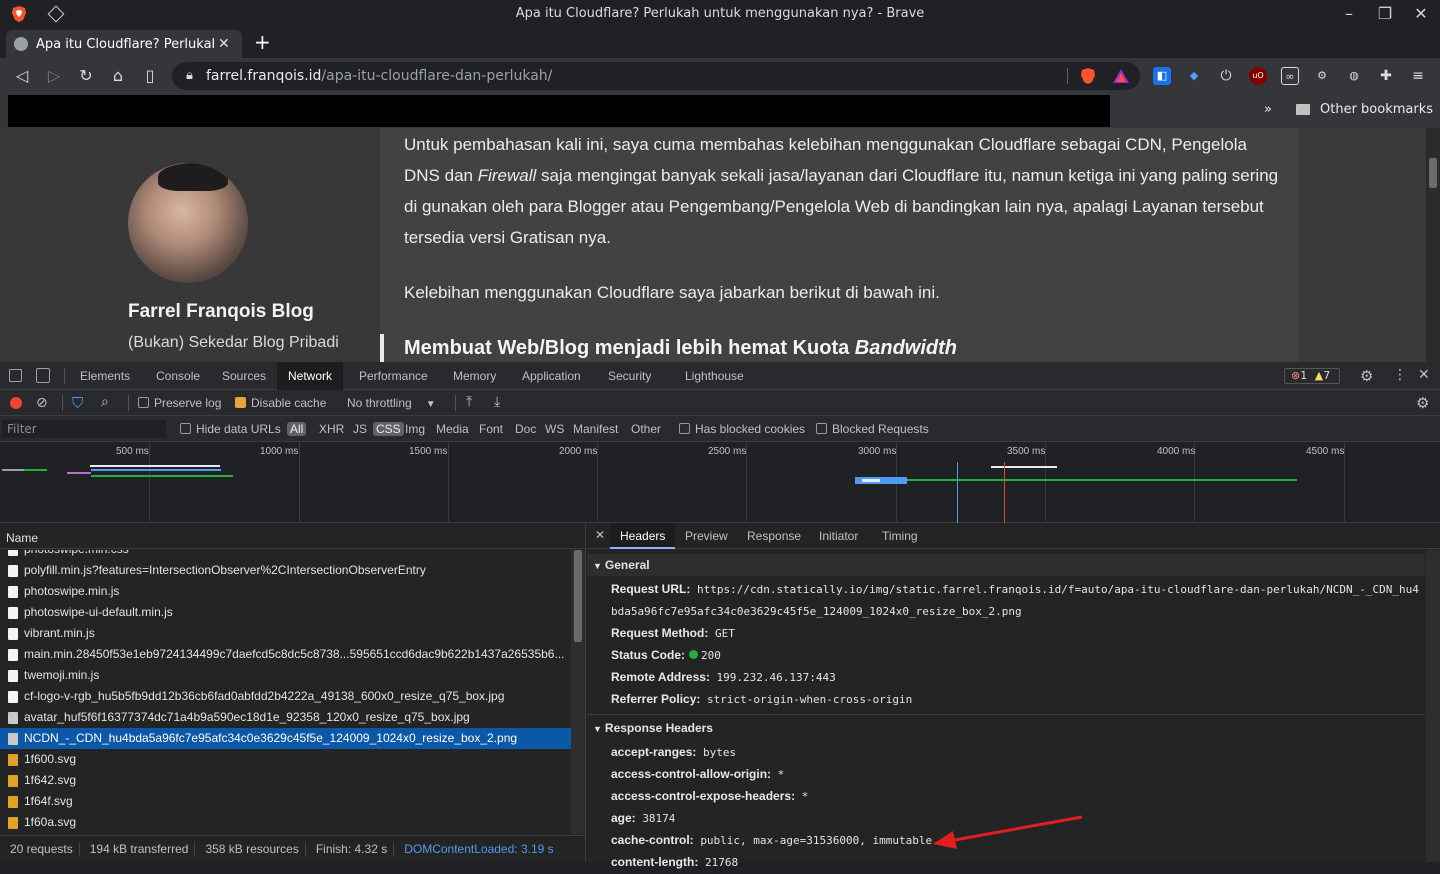  What do you see at coordinates (629, 376) in the screenshot?
I see `tab-security: Security` at bounding box center [629, 376].